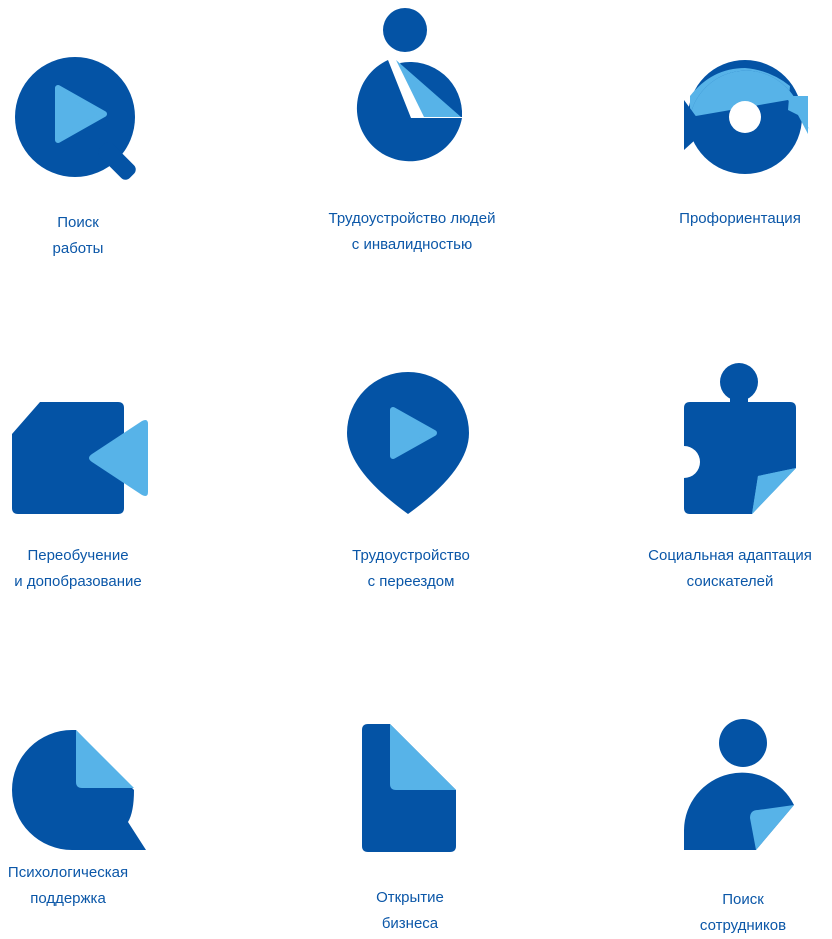 The image size is (832, 939). What do you see at coordinates (747, 117) in the screenshot?
I see `refresh-cycle-icon` at bounding box center [747, 117].